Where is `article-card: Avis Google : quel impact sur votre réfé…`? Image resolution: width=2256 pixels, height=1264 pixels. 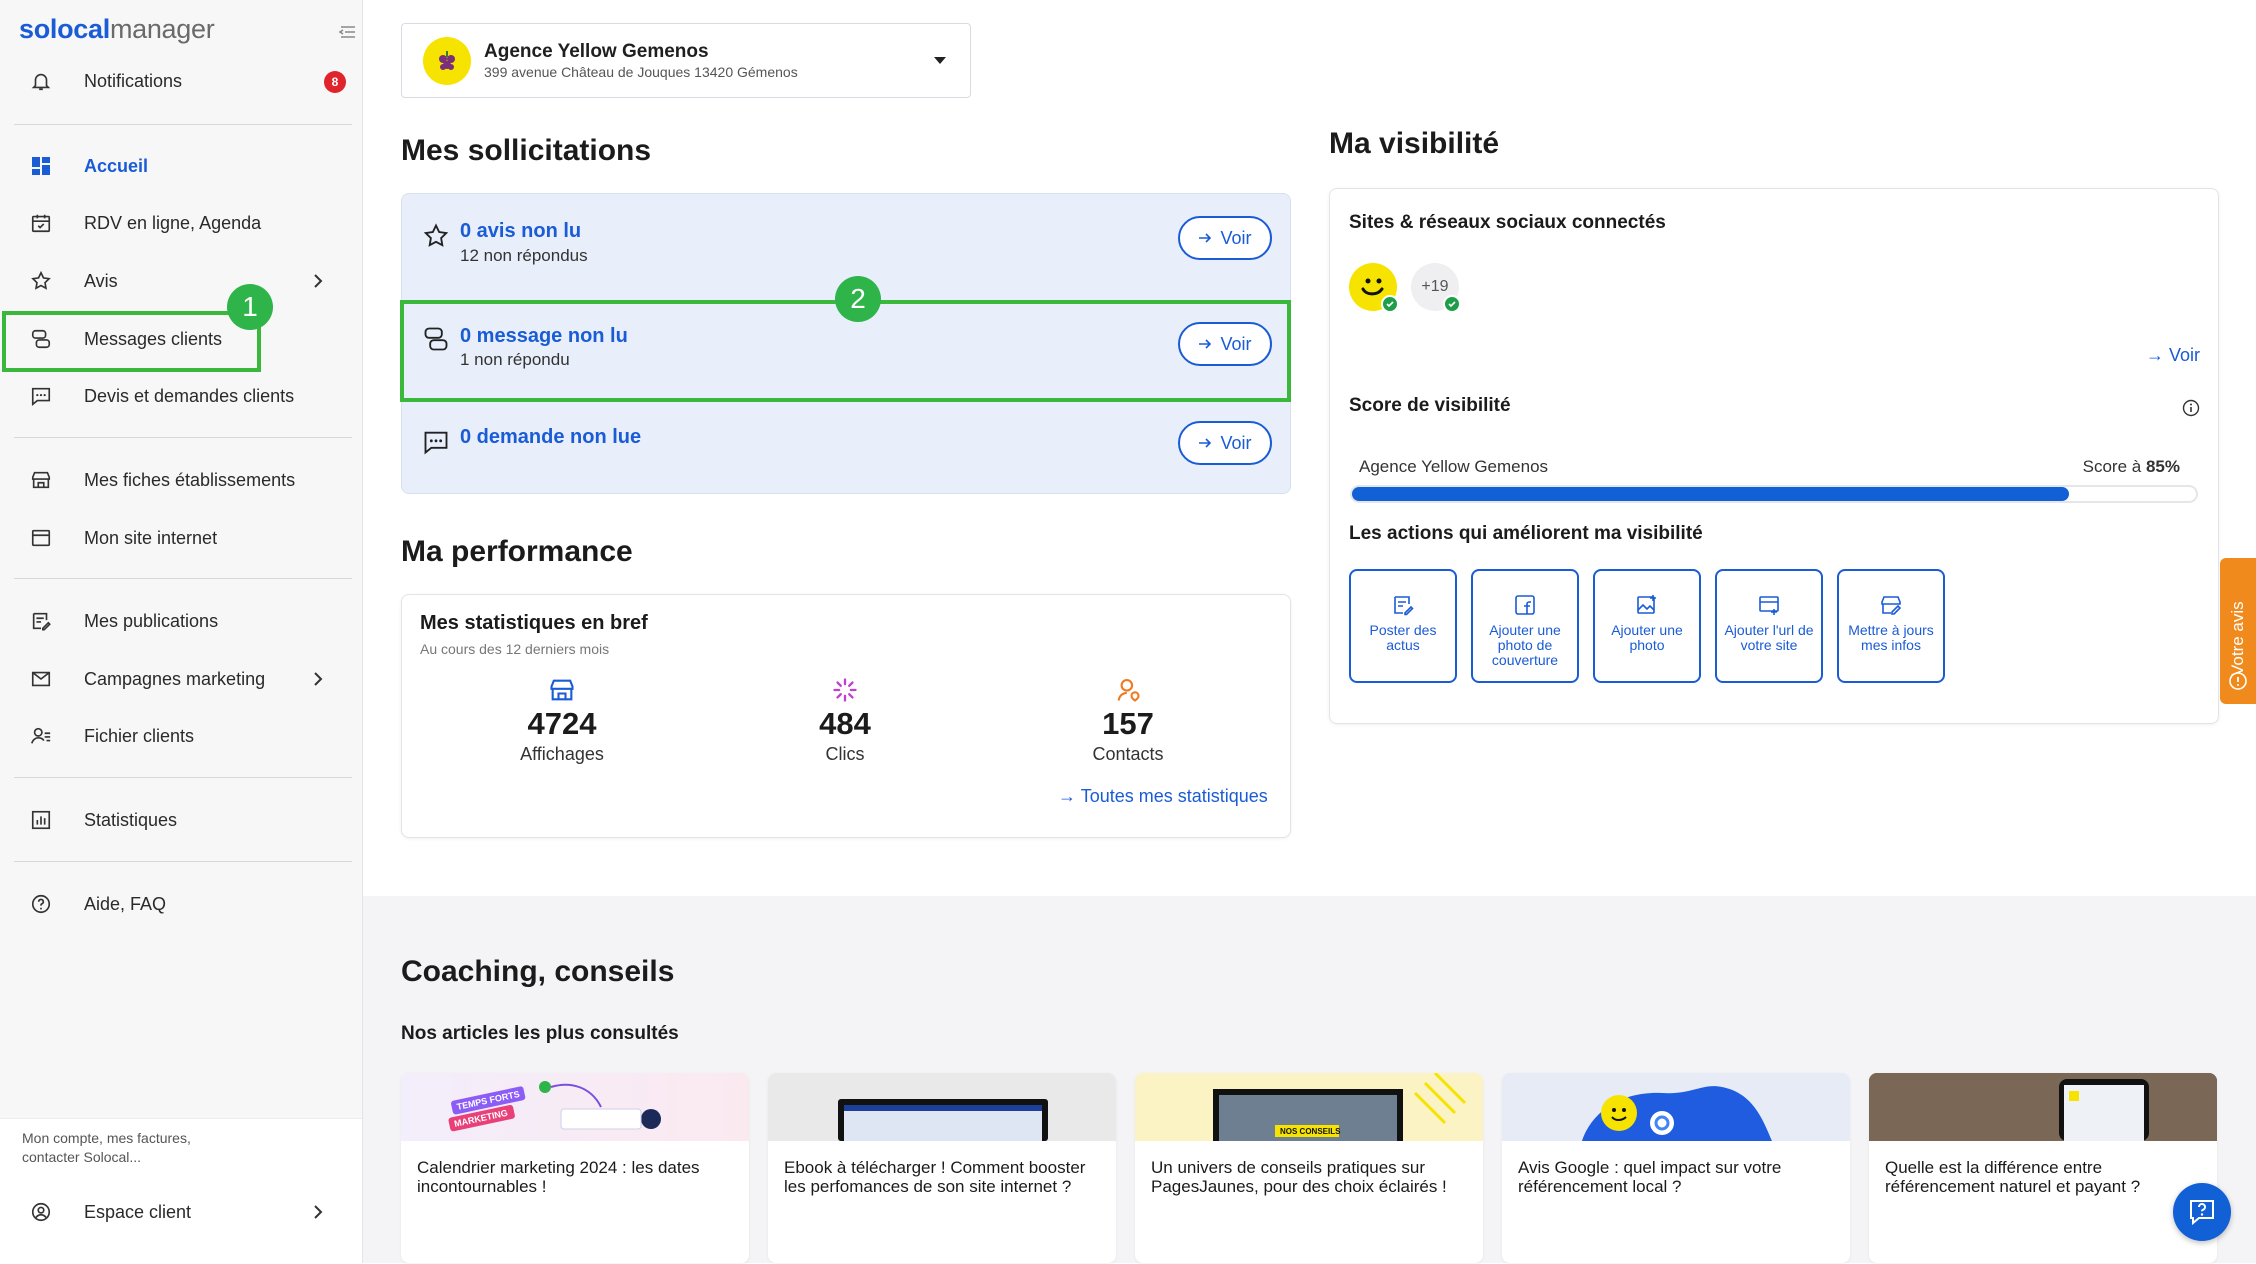 article-card: Avis Google : quel impact sur votre réfé… is located at coordinates (1676, 1168).